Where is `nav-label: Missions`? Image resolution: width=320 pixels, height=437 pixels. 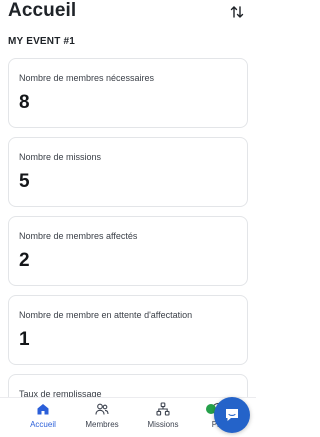
nav-label: Missions is located at coordinates (163, 424).